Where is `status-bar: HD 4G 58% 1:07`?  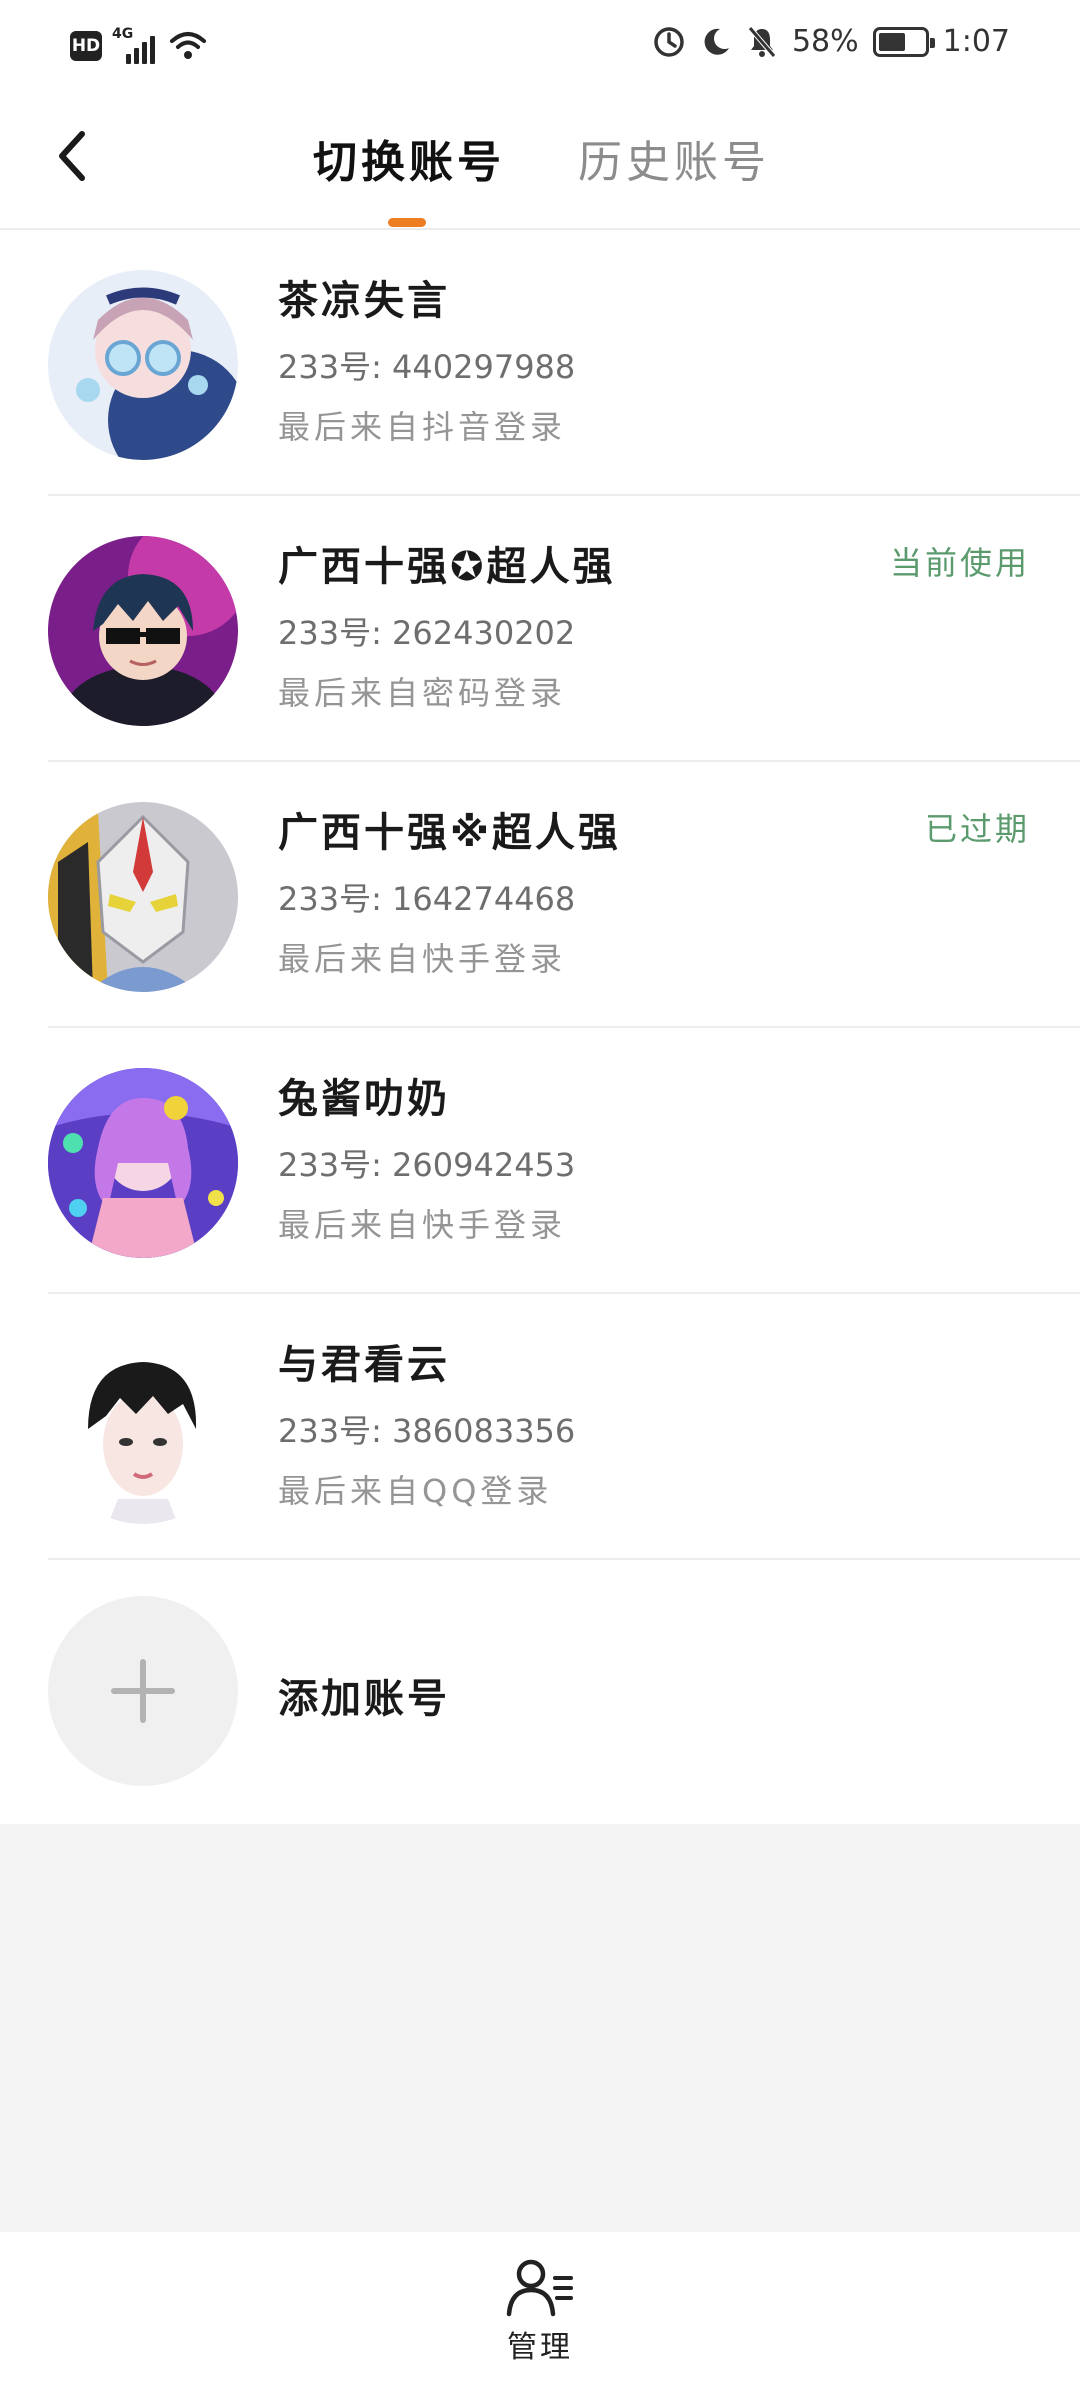
status-bar: HD 4G 58% 1:07 is located at coordinates (540, 48).